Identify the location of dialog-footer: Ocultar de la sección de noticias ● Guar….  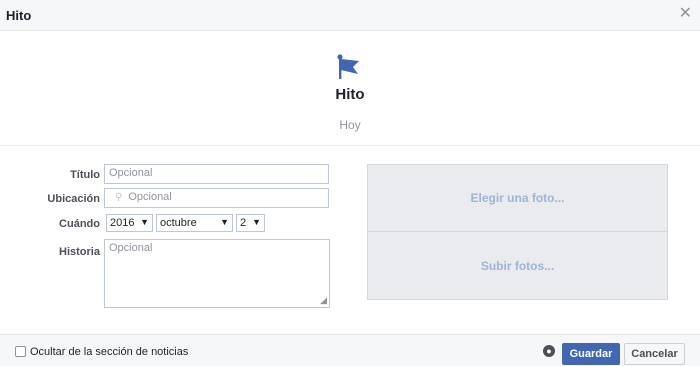
(350, 350).